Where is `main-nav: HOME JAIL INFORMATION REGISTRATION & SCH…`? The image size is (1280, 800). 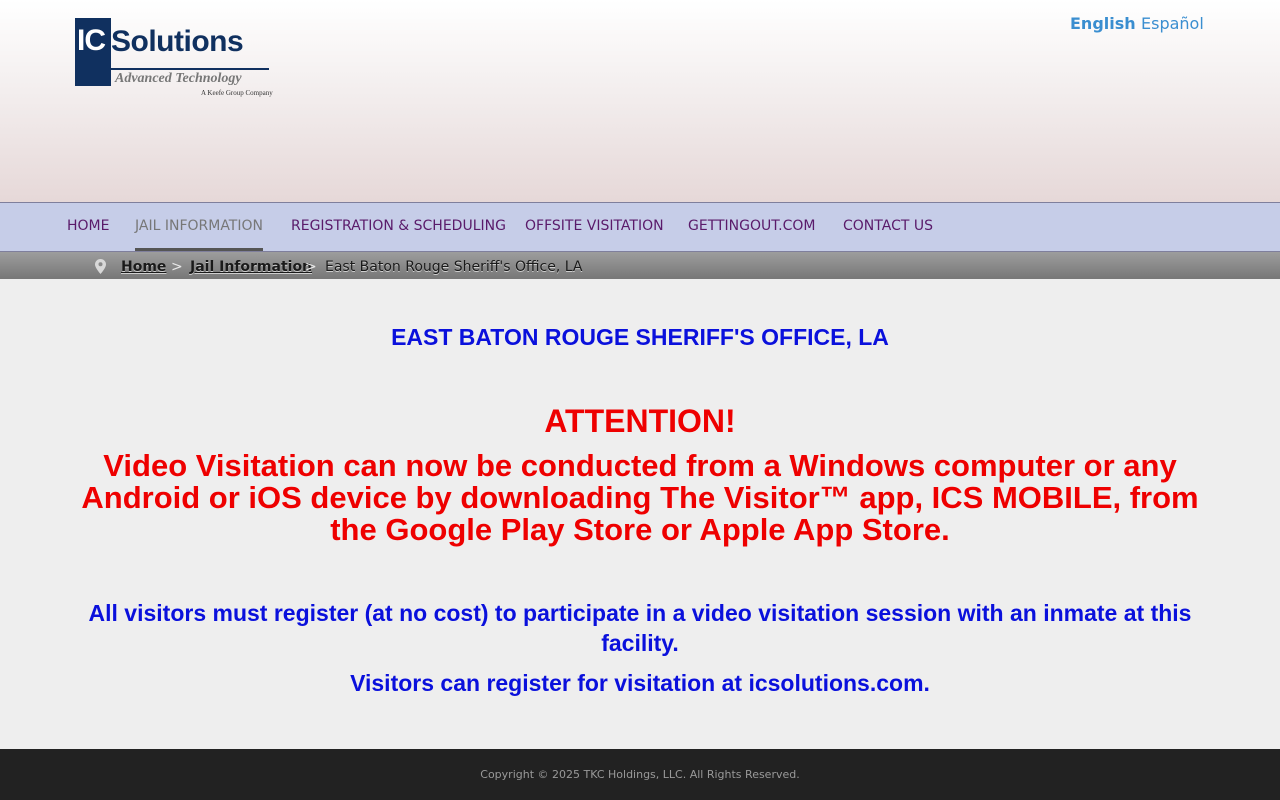 main-nav: HOME JAIL INFORMATION REGISTRATION & SCH… is located at coordinates (640, 227).